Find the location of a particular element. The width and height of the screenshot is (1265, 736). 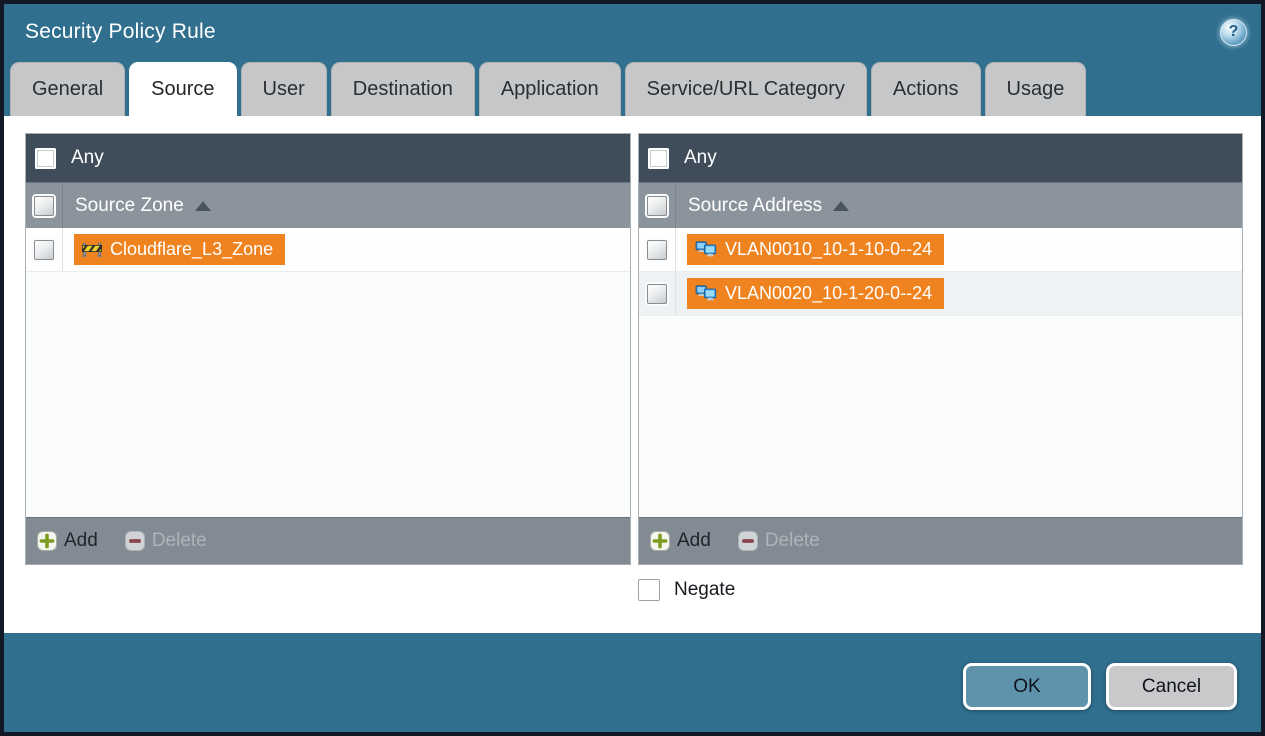

source-address-column-header-label: Source Address is located at coordinates (755, 205).